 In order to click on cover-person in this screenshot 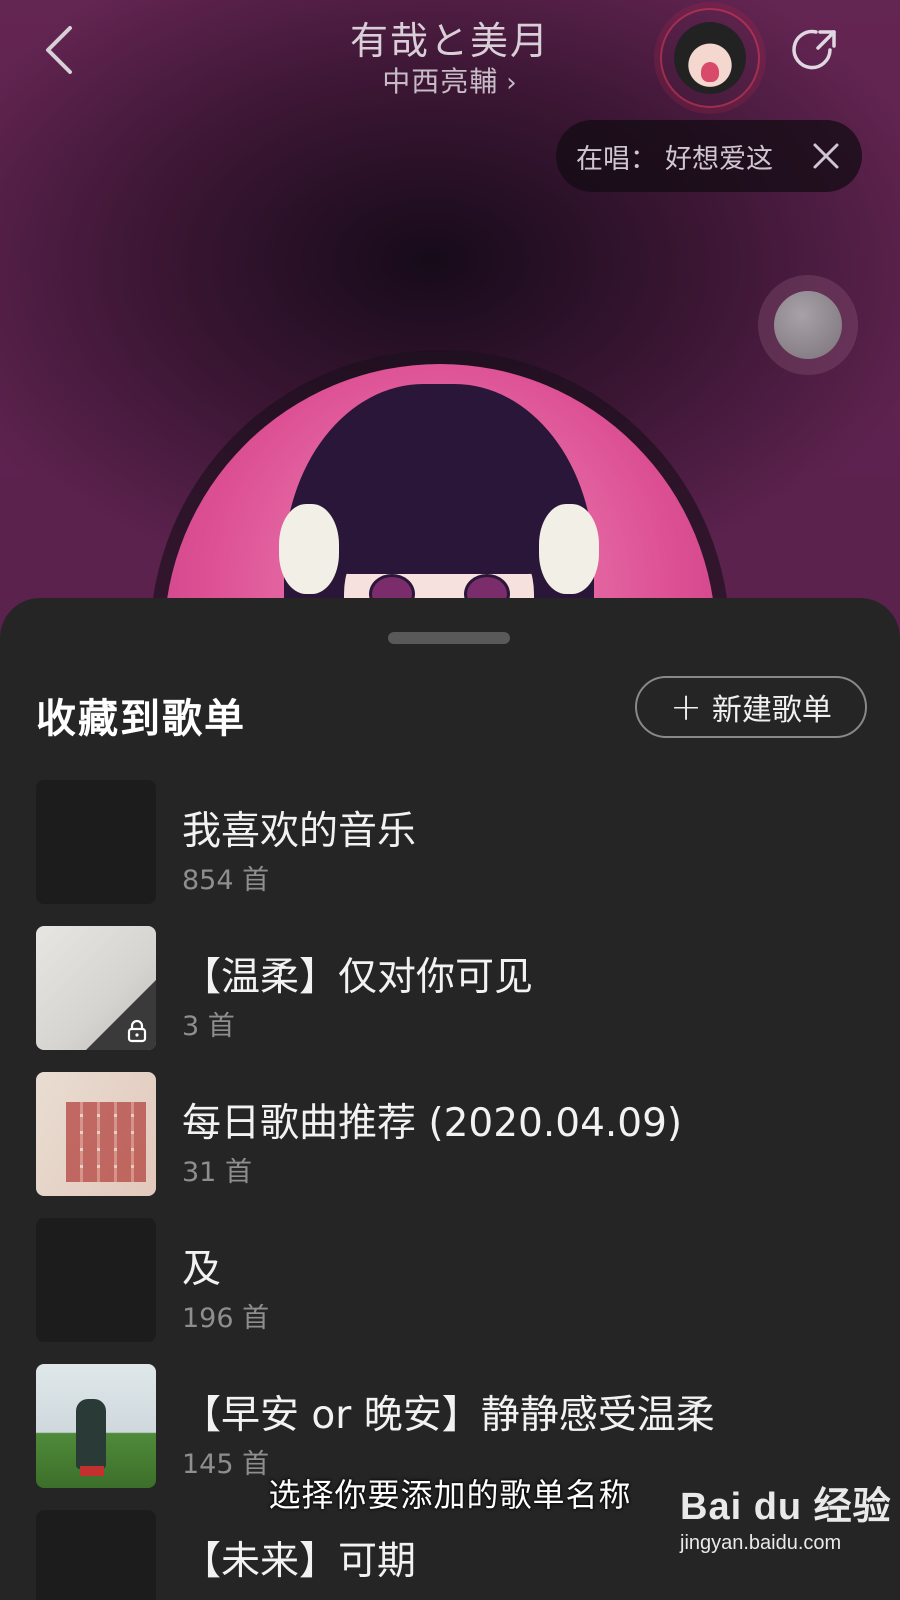, I will do `click(91, 1434)`.